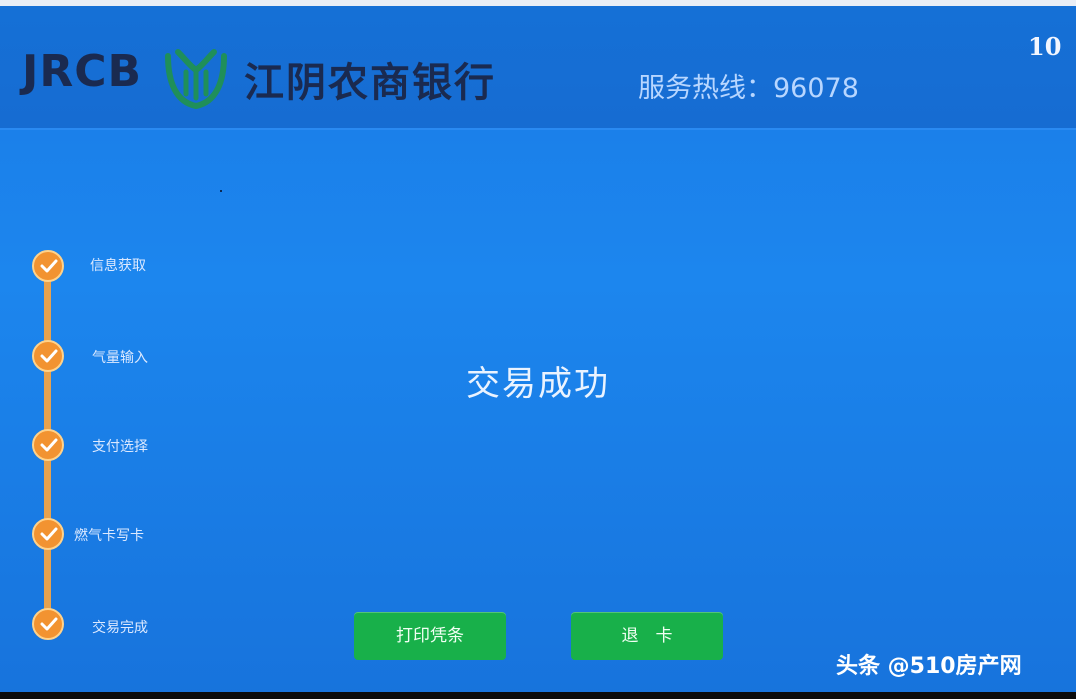 Image resolution: width=1076 pixels, height=699 pixels. I want to click on bank-emblem-icon, so click(196, 79).